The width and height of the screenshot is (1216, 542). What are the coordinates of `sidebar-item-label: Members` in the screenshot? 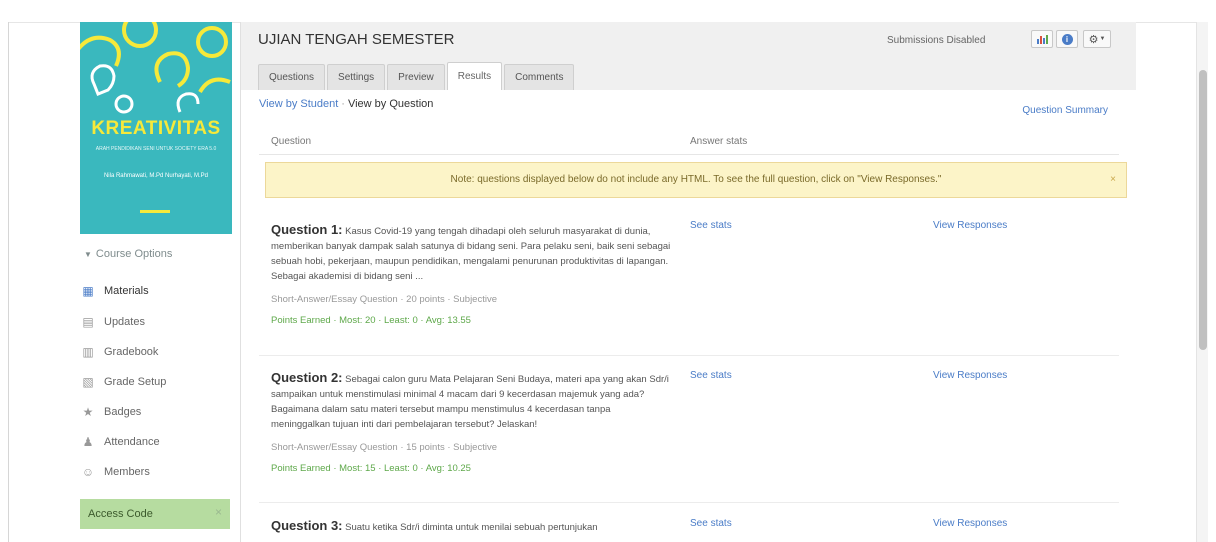 It's located at (127, 472).